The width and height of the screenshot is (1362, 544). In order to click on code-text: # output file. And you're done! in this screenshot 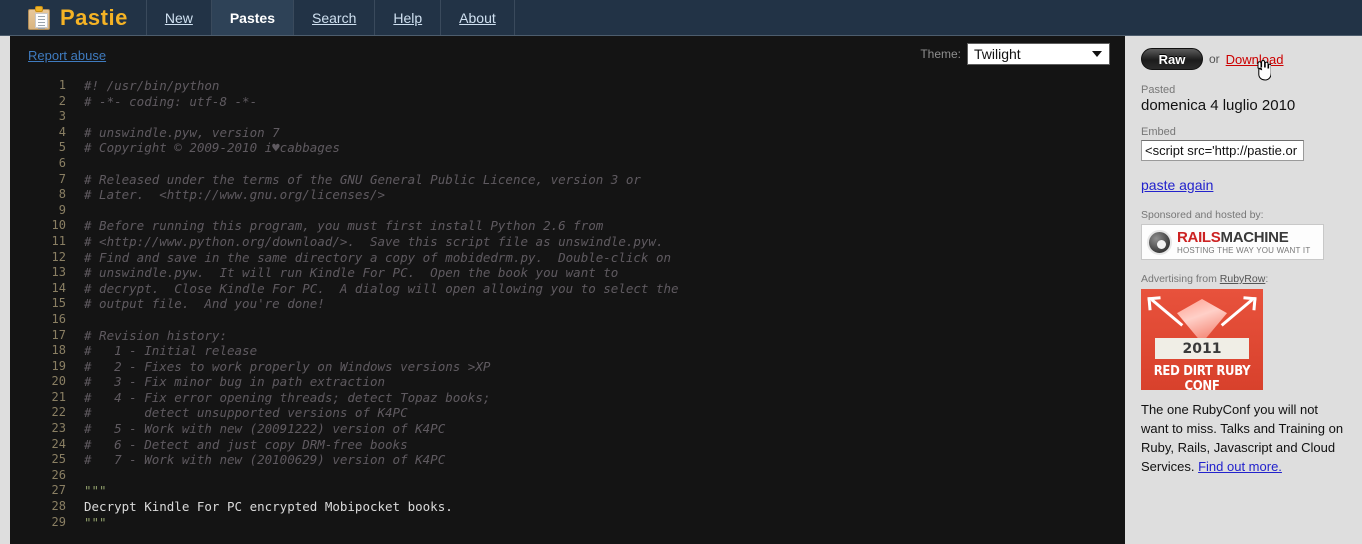, I will do `click(204, 304)`.